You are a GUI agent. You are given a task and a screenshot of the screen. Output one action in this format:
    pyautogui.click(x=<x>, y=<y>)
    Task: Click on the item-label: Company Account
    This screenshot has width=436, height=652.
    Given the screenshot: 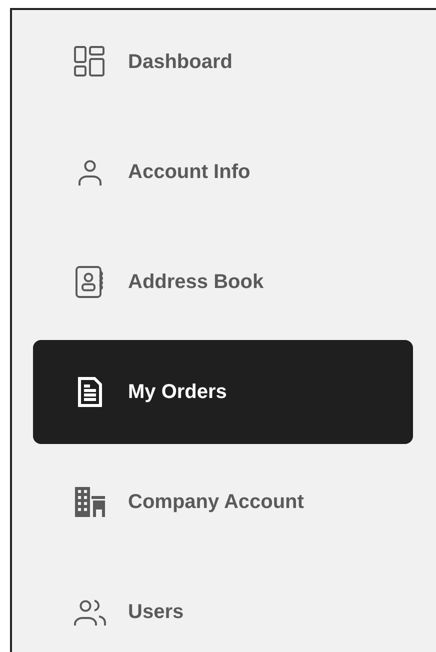 What is the action you would take?
    pyautogui.click(x=216, y=502)
    